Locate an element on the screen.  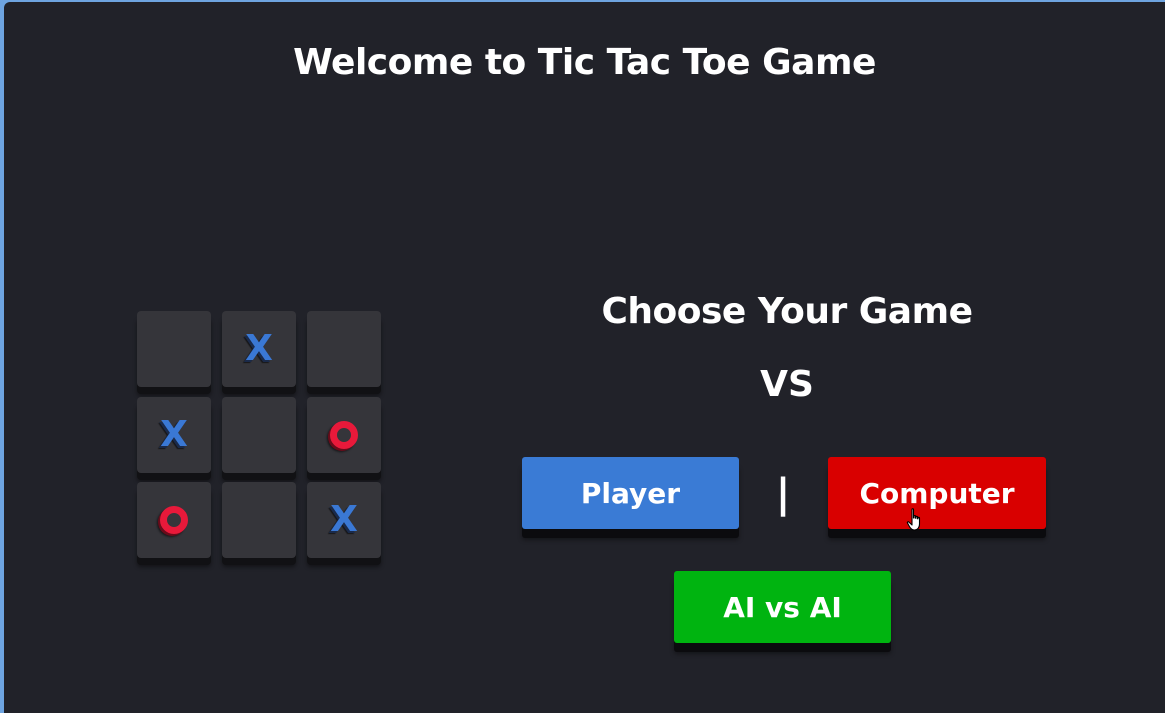
board-cell-9: X is located at coordinates (344, 520).